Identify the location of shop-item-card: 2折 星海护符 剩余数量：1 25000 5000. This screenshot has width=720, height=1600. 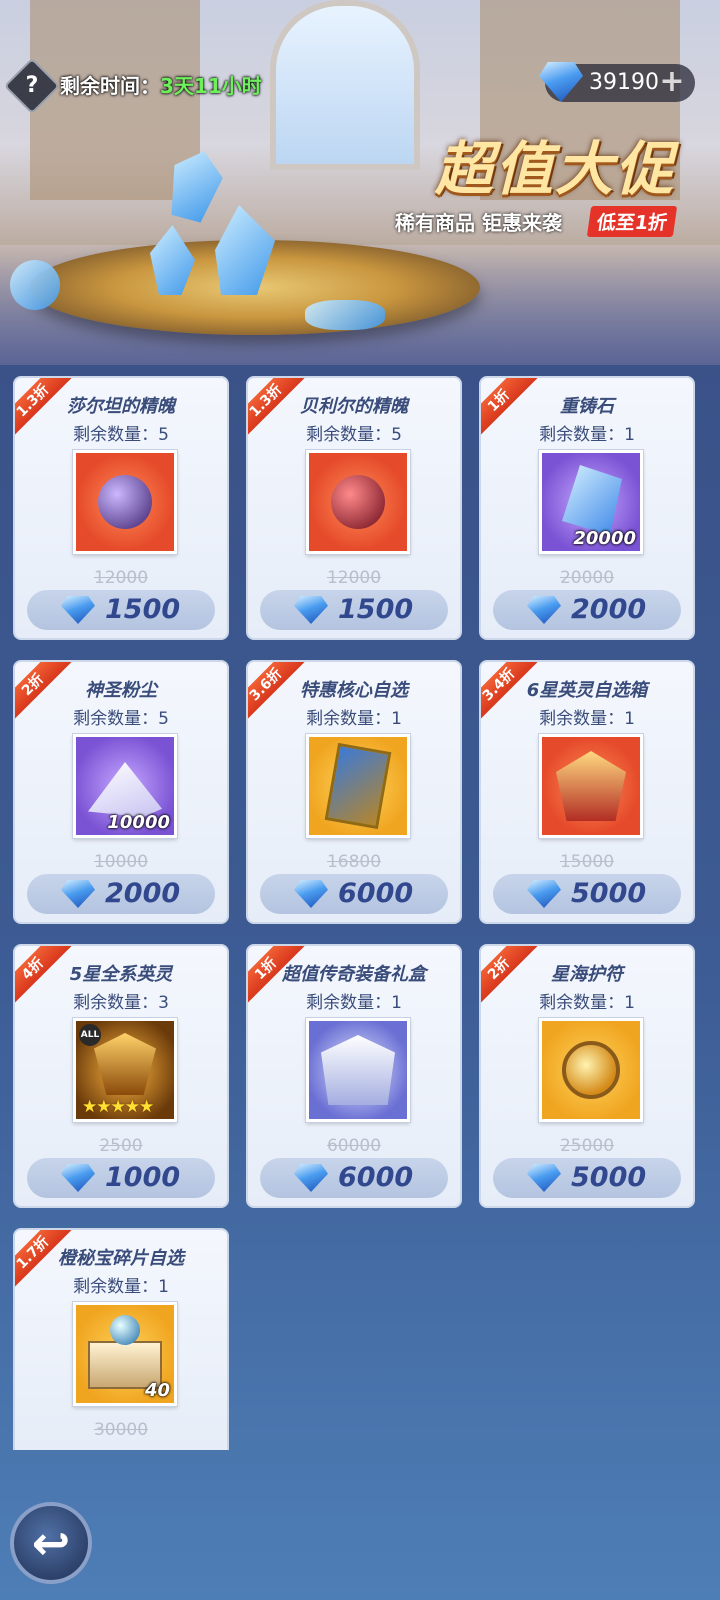
(587, 1076).